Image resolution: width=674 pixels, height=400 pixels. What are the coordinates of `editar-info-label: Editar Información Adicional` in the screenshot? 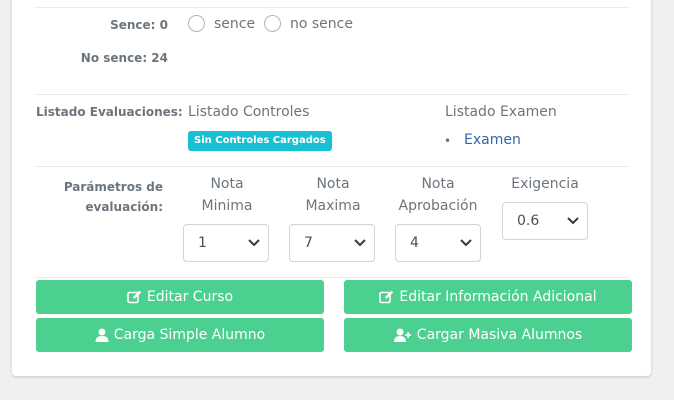 It's located at (498, 297).